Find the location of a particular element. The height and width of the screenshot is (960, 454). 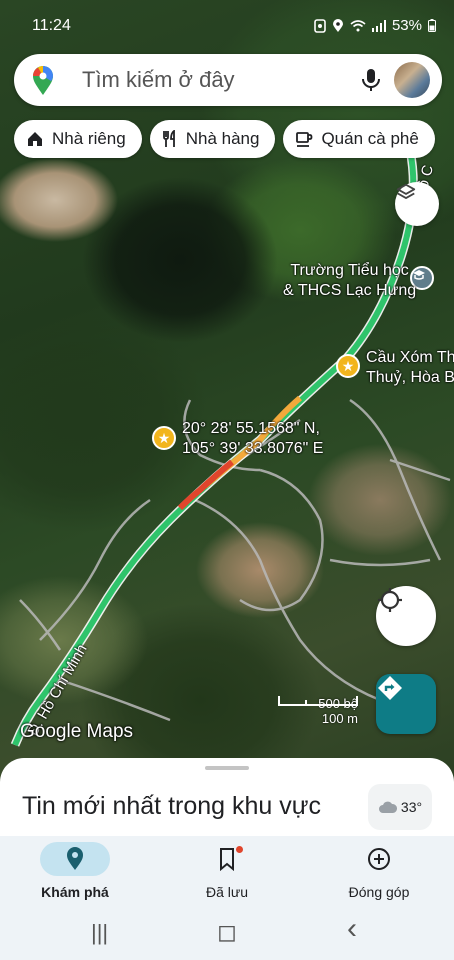

tab-saved: Đã lưu is located at coordinates (227, 872).